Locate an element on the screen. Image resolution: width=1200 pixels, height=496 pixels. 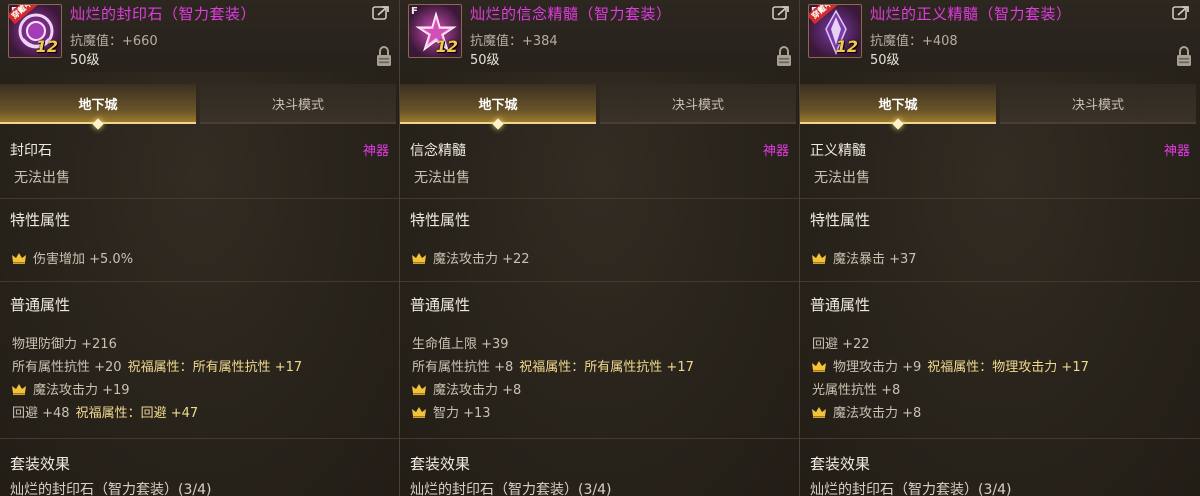
common-stat-line: 生命值上限 +39 is located at coordinates (460, 342).